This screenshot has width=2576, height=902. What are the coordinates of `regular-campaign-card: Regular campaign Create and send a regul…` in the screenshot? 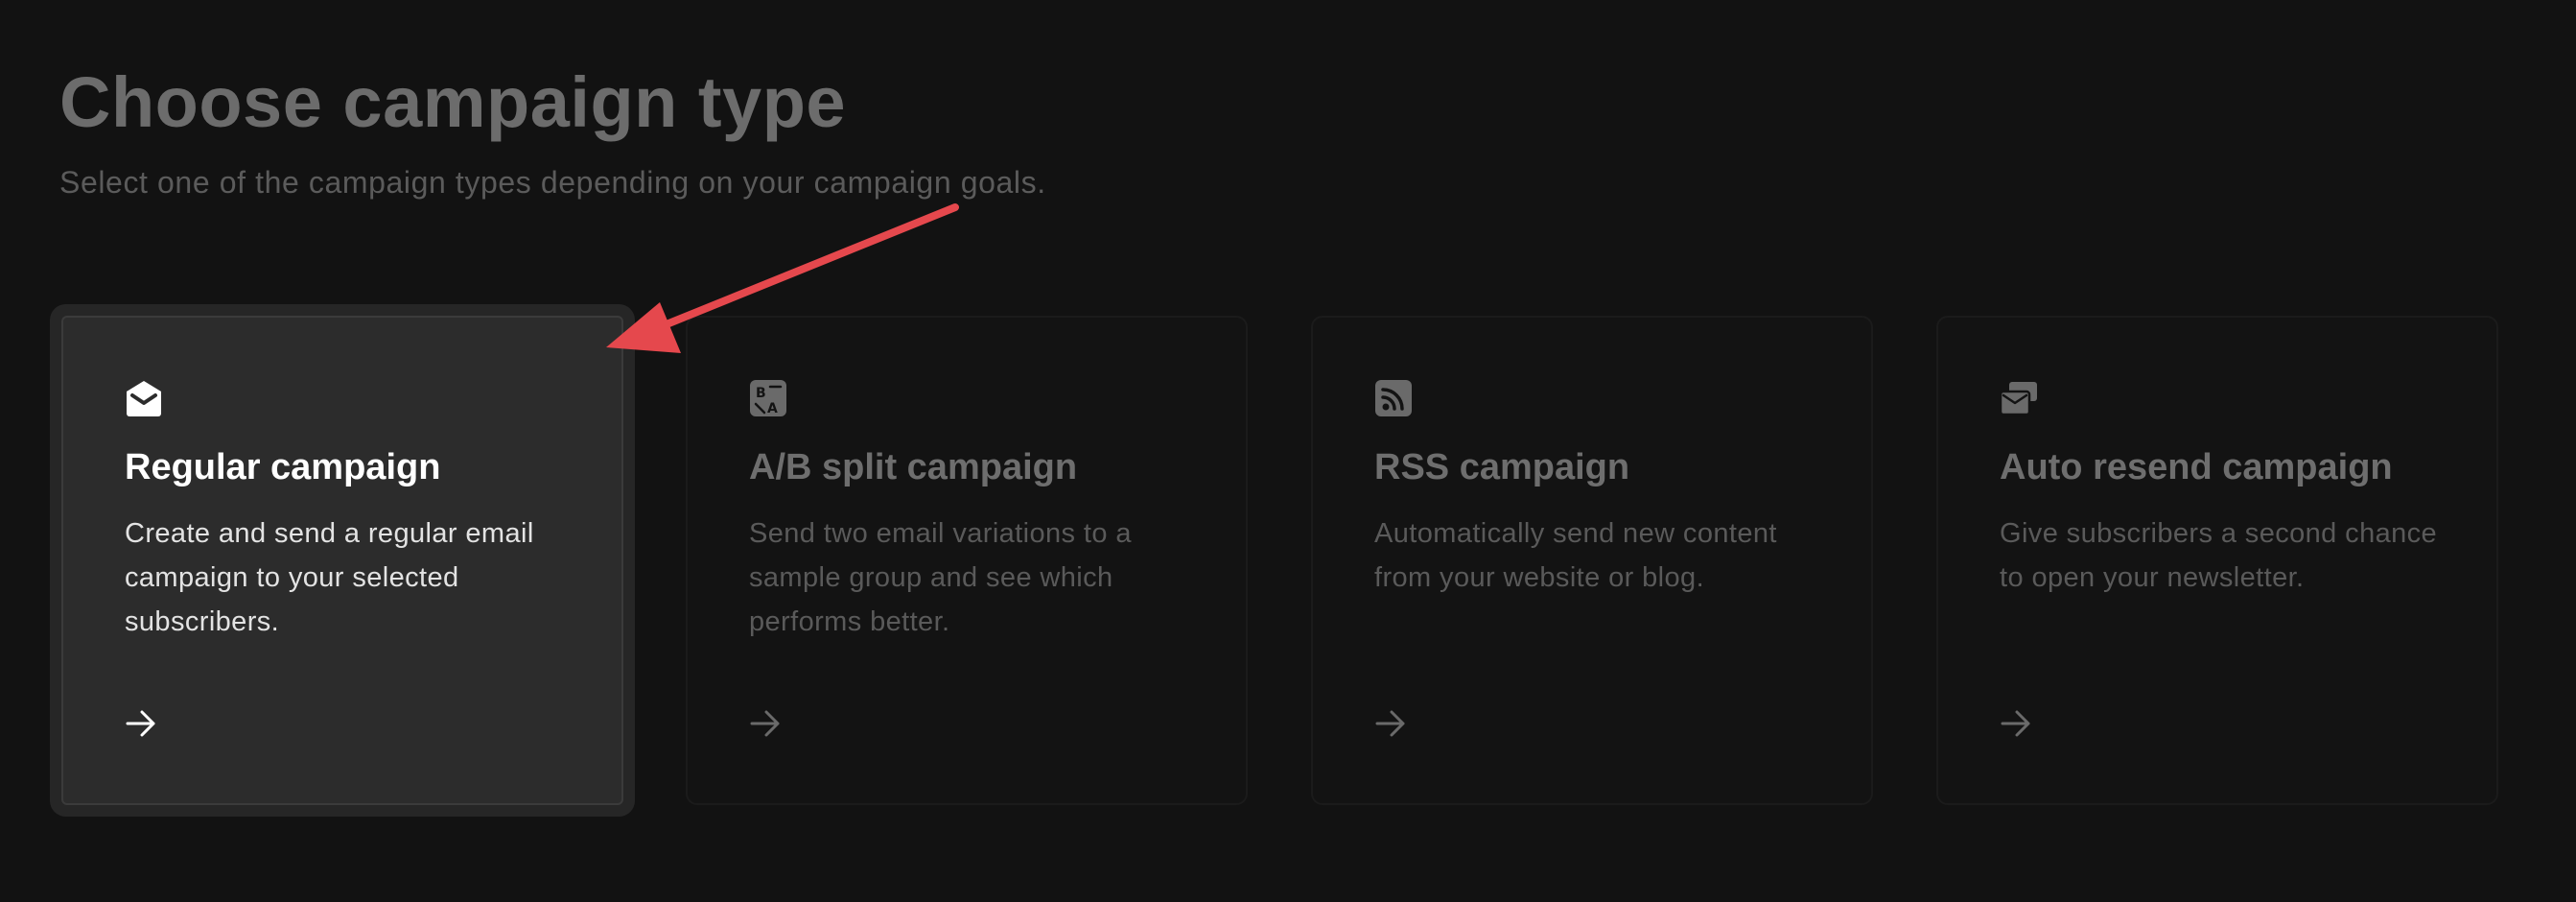 It's located at (342, 560).